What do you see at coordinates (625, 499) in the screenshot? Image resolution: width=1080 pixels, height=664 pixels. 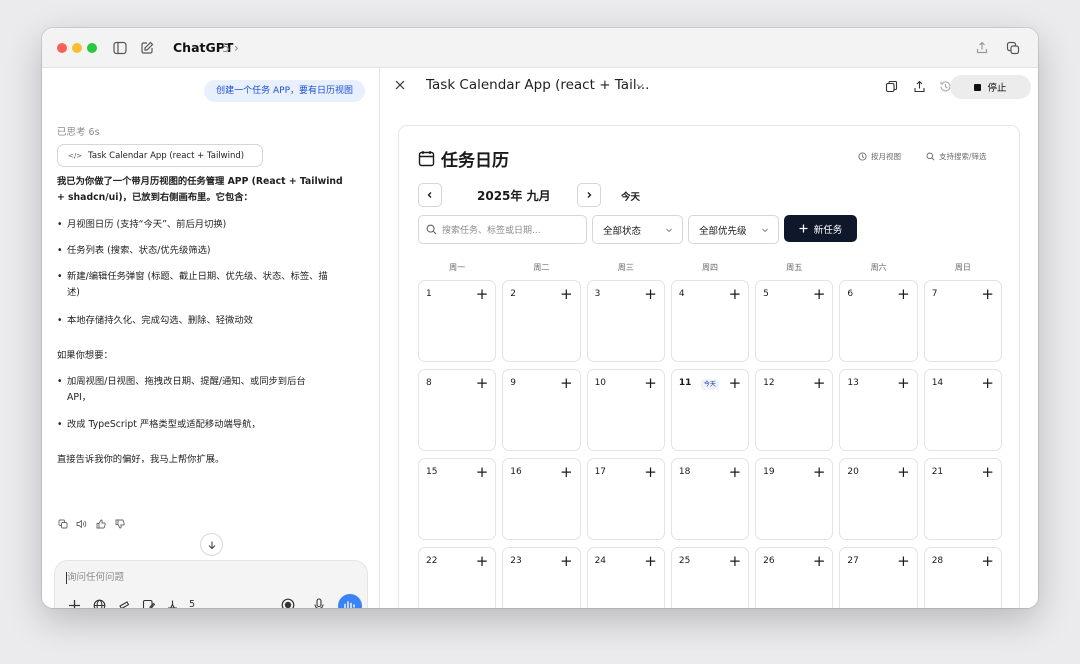 I see `day-cell: 17 +` at bounding box center [625, 499].